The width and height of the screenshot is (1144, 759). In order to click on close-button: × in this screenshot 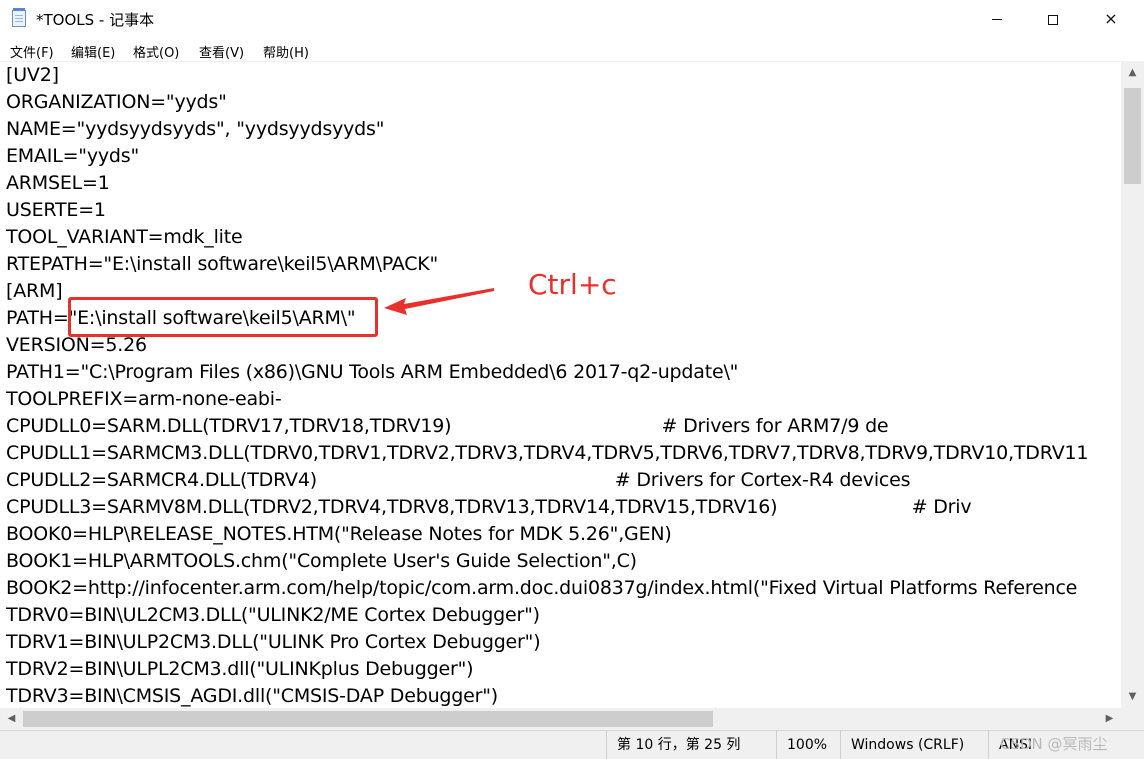, I will do `click(1111, 19)`.